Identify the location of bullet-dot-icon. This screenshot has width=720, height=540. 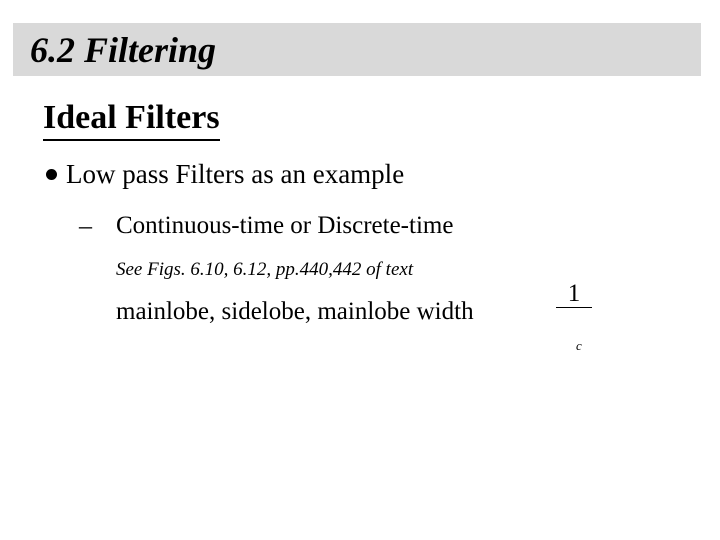
(51, 174).